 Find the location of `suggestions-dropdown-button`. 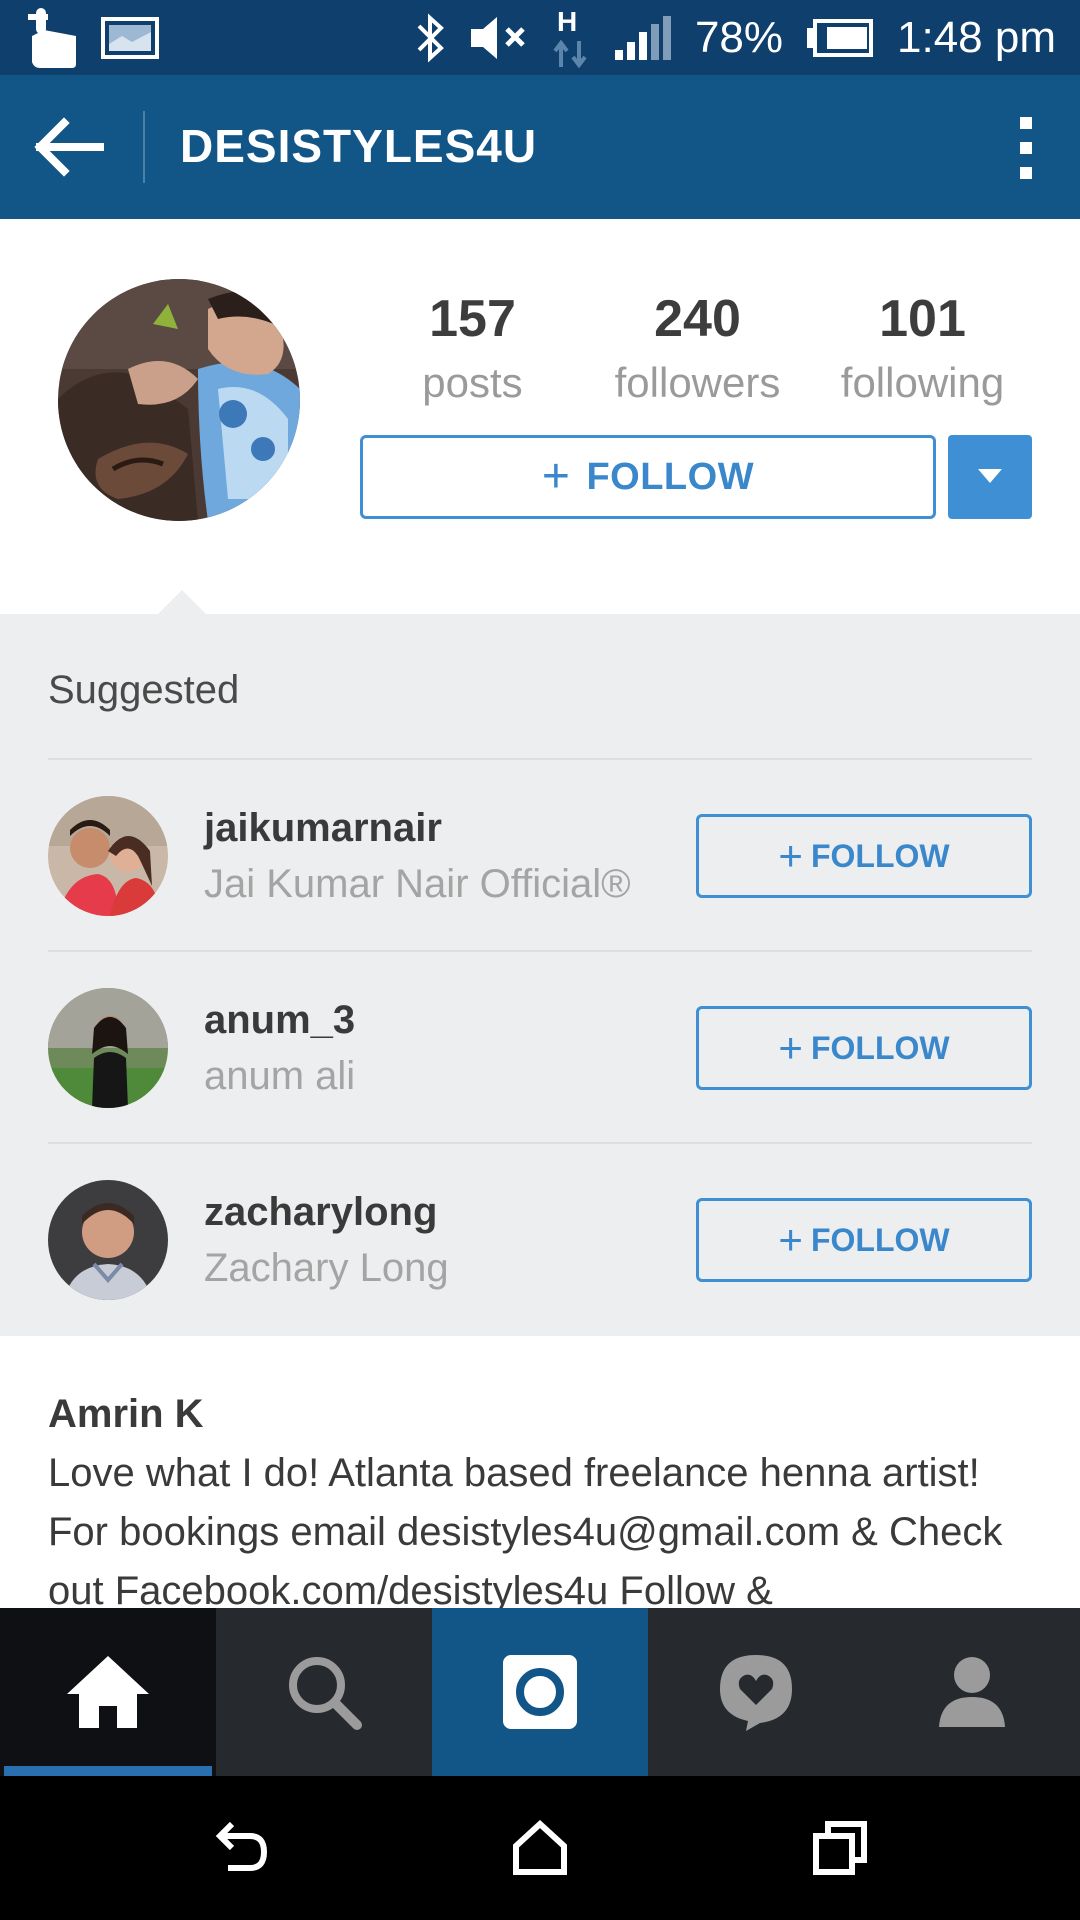

suggestions-dropdown-button is located at coordinates (990, 477).